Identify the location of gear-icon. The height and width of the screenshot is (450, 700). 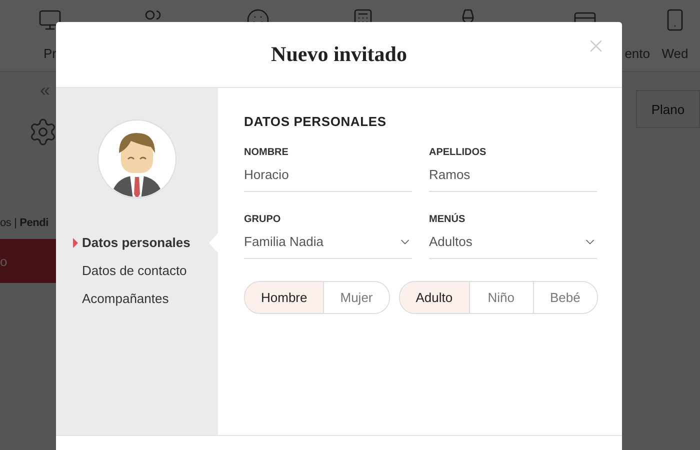
(43, 132).